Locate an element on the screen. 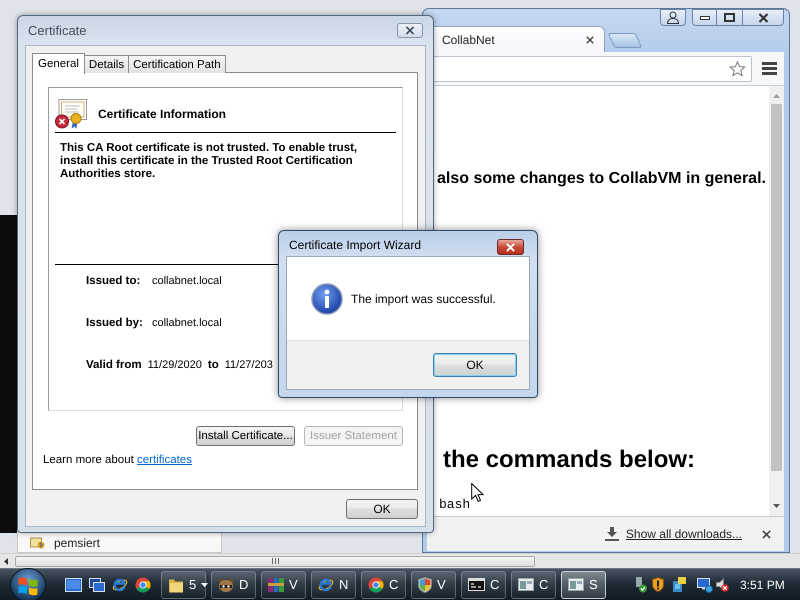 The height and width of the screenshot is (600, 800). file-item: pemsiert is located at coordinates (119, 543).